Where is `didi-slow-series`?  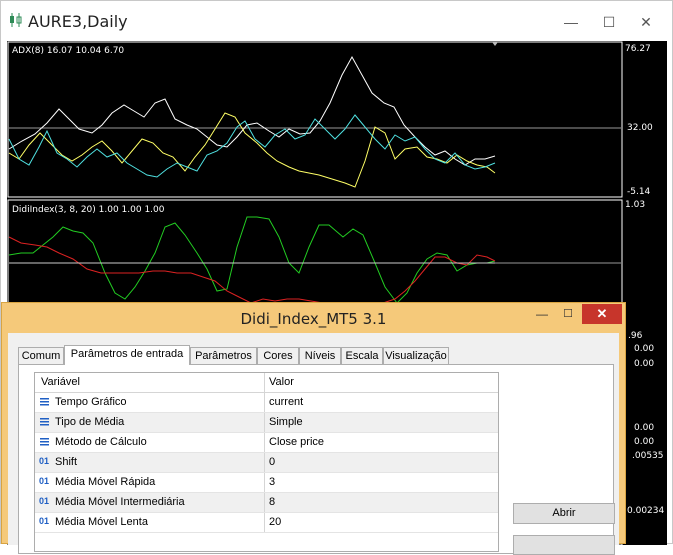
didi-slow-series is located at coordinates (252, 270).